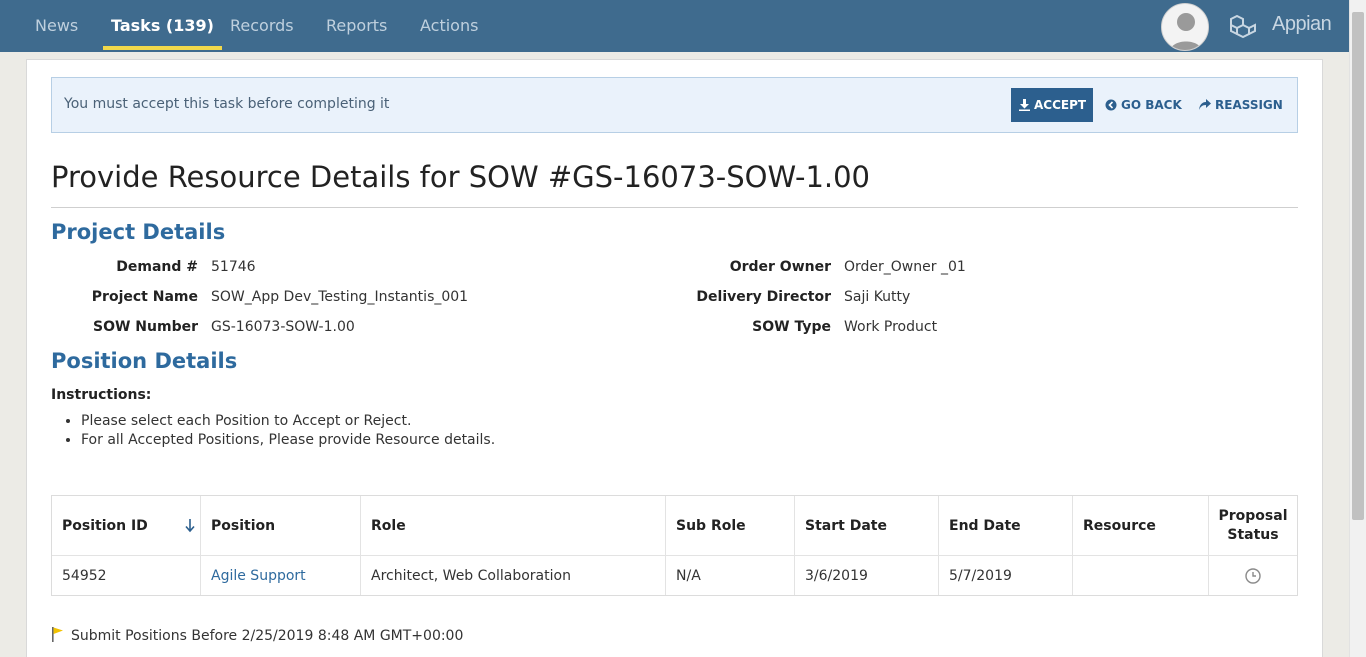  I want to click on cell-resource, so click(1141, 575).